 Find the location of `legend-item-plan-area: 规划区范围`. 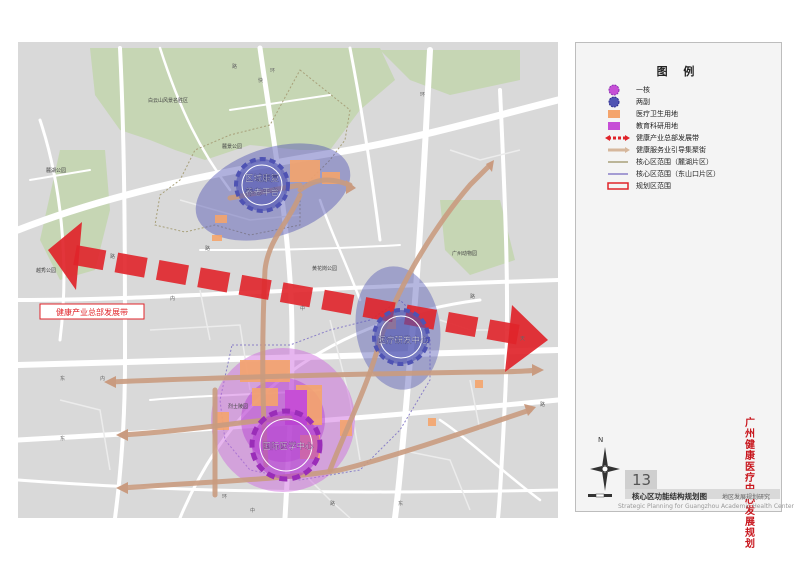

legend-item-plan-area: 规划区范围 is located at coordinates (678, 186).